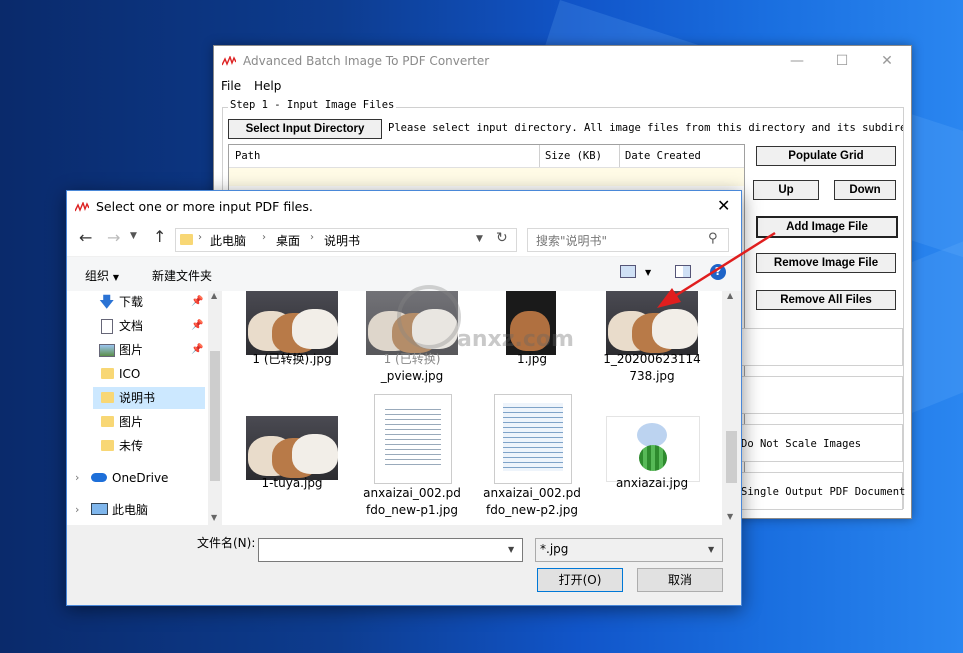 This screenshot has height=653, width=963. Describe the element at coordinates (716, 269) in the screenshot. I see `annotation-arrow-icon` at that location.